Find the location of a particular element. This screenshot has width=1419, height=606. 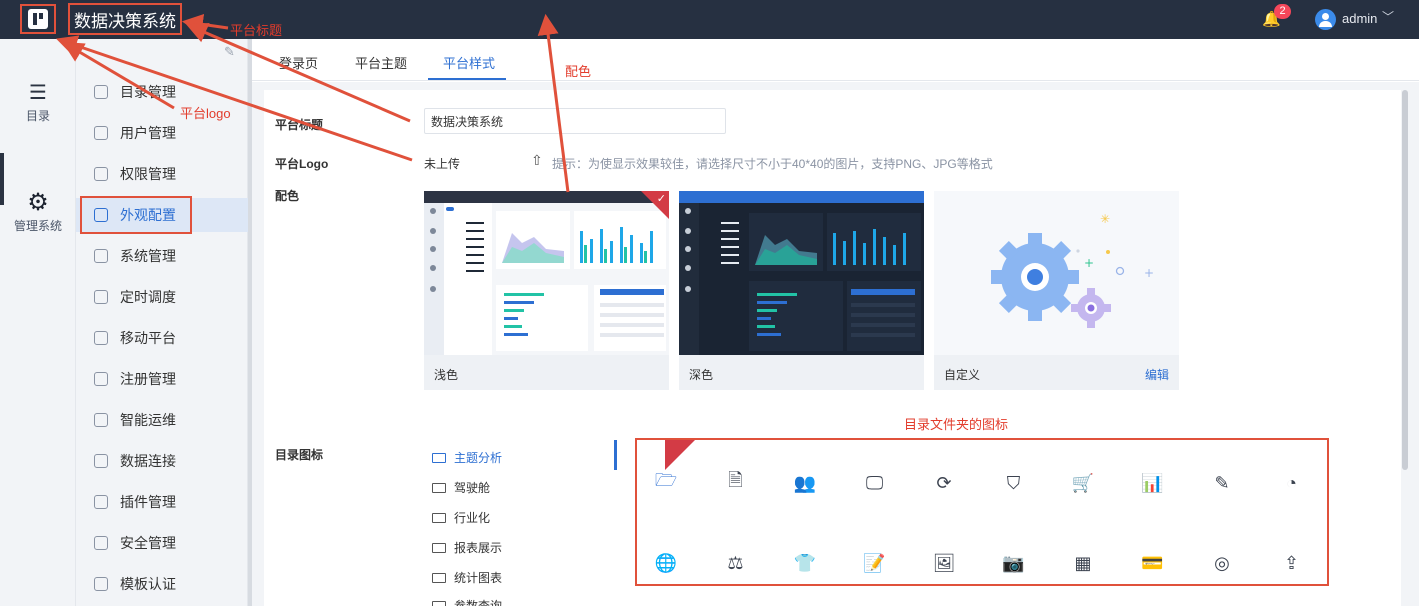

sidebar-item-label: 定时调度 is located at coordinates (148, 297).